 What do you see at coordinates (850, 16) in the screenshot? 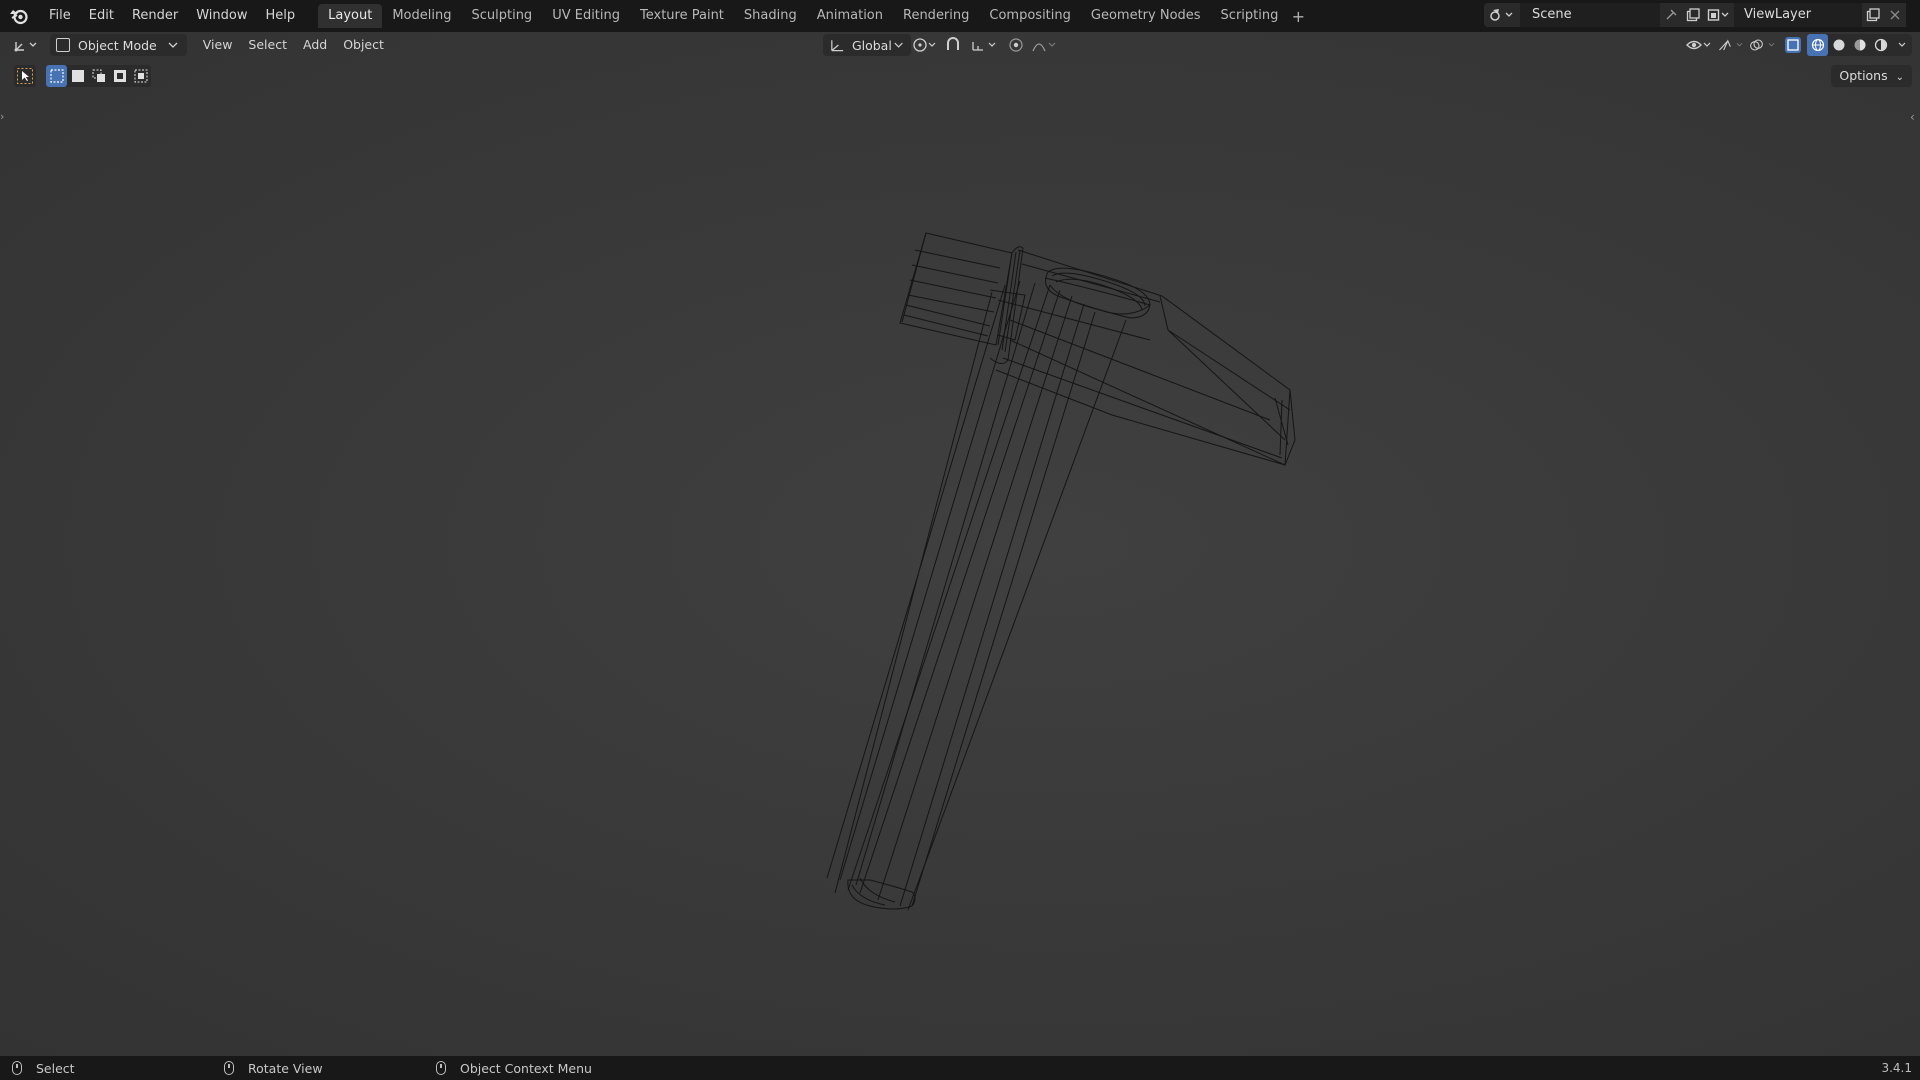
I see `tab-animation: Animation` at bounding box center [850, 16].